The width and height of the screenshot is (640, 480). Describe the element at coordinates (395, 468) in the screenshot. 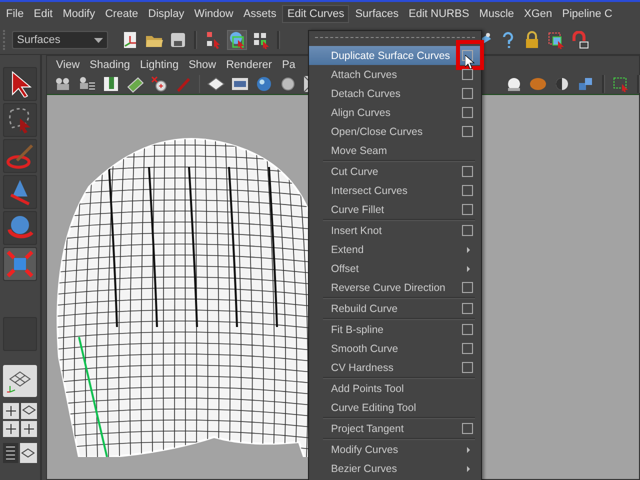

I see `menu-item: Bezier Curves` at that location.